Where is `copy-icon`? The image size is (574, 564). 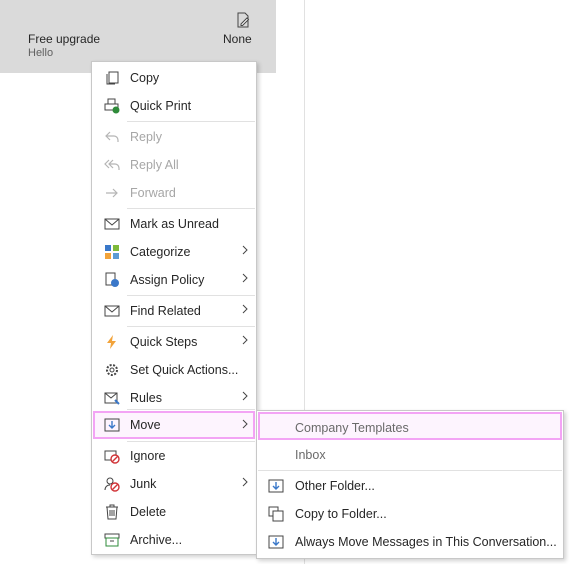
copy-icon is located at coordinates (112, 78).